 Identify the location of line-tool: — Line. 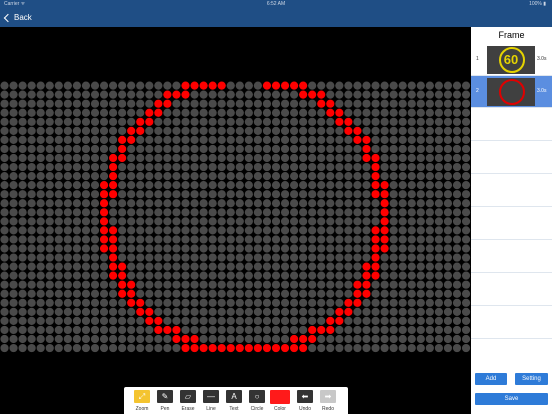
(211, 401).